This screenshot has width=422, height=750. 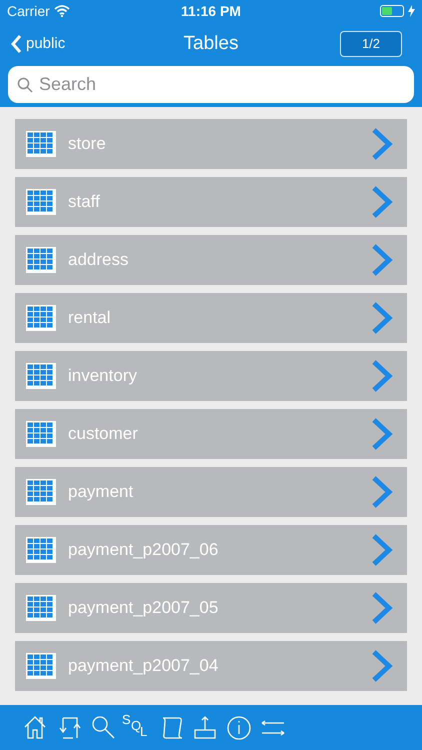 What do you see at coordinates (90, 318) in the screenshot?
I see `table-name: rental` at bounding box center [90, 318].